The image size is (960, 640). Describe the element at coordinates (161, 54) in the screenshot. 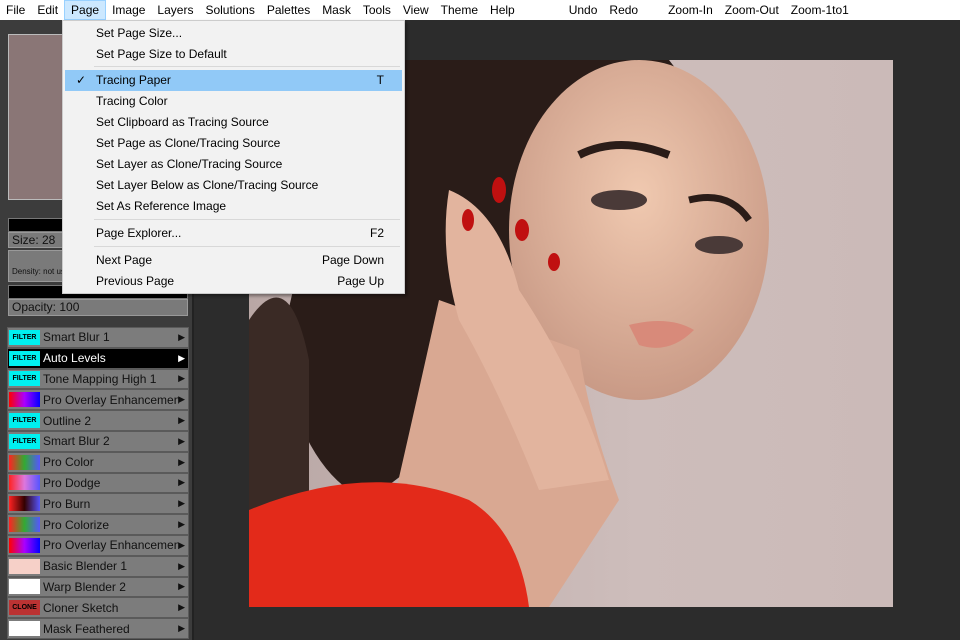

I see `menu-item-label: Set Page Size to Default` at that location.